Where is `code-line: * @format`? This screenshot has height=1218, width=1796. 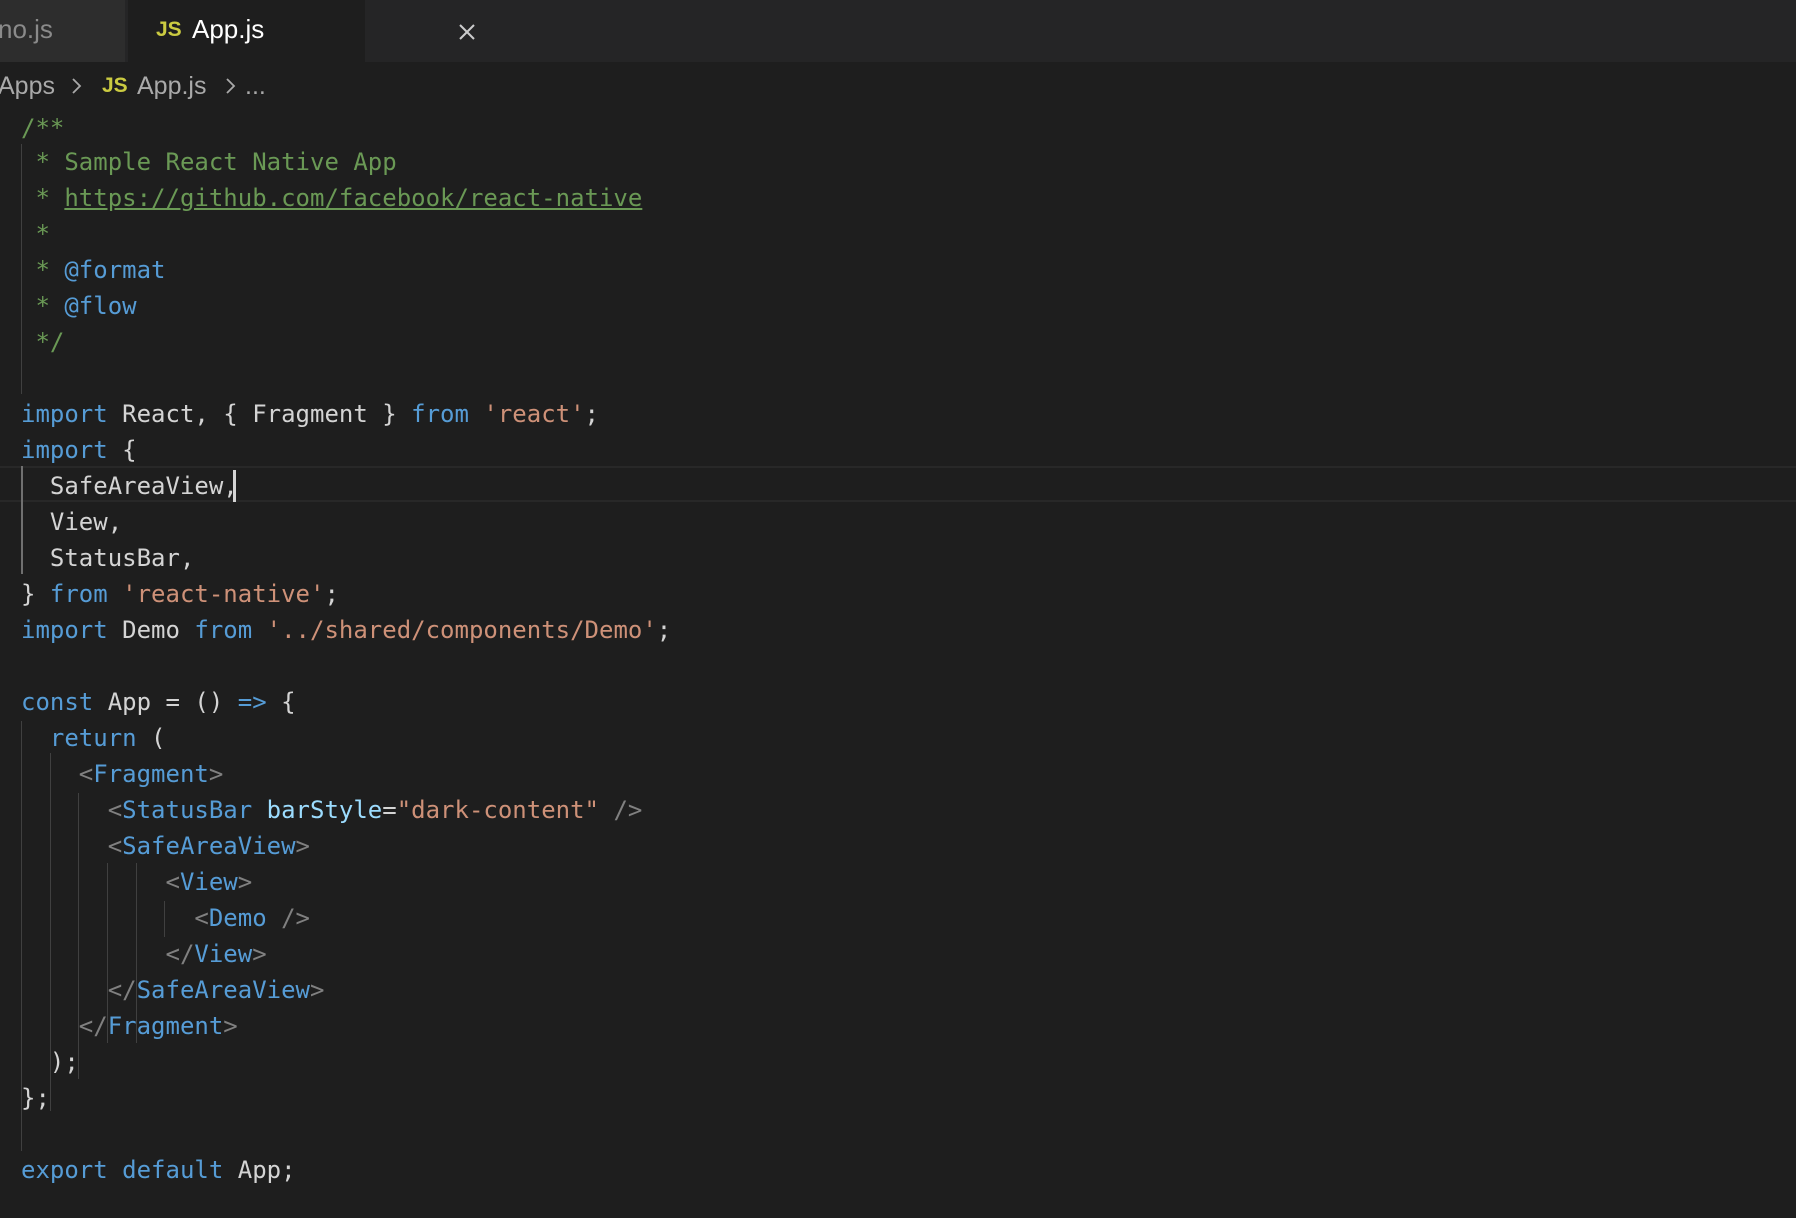
code-line: * @format is located at coordinates (93, 270).